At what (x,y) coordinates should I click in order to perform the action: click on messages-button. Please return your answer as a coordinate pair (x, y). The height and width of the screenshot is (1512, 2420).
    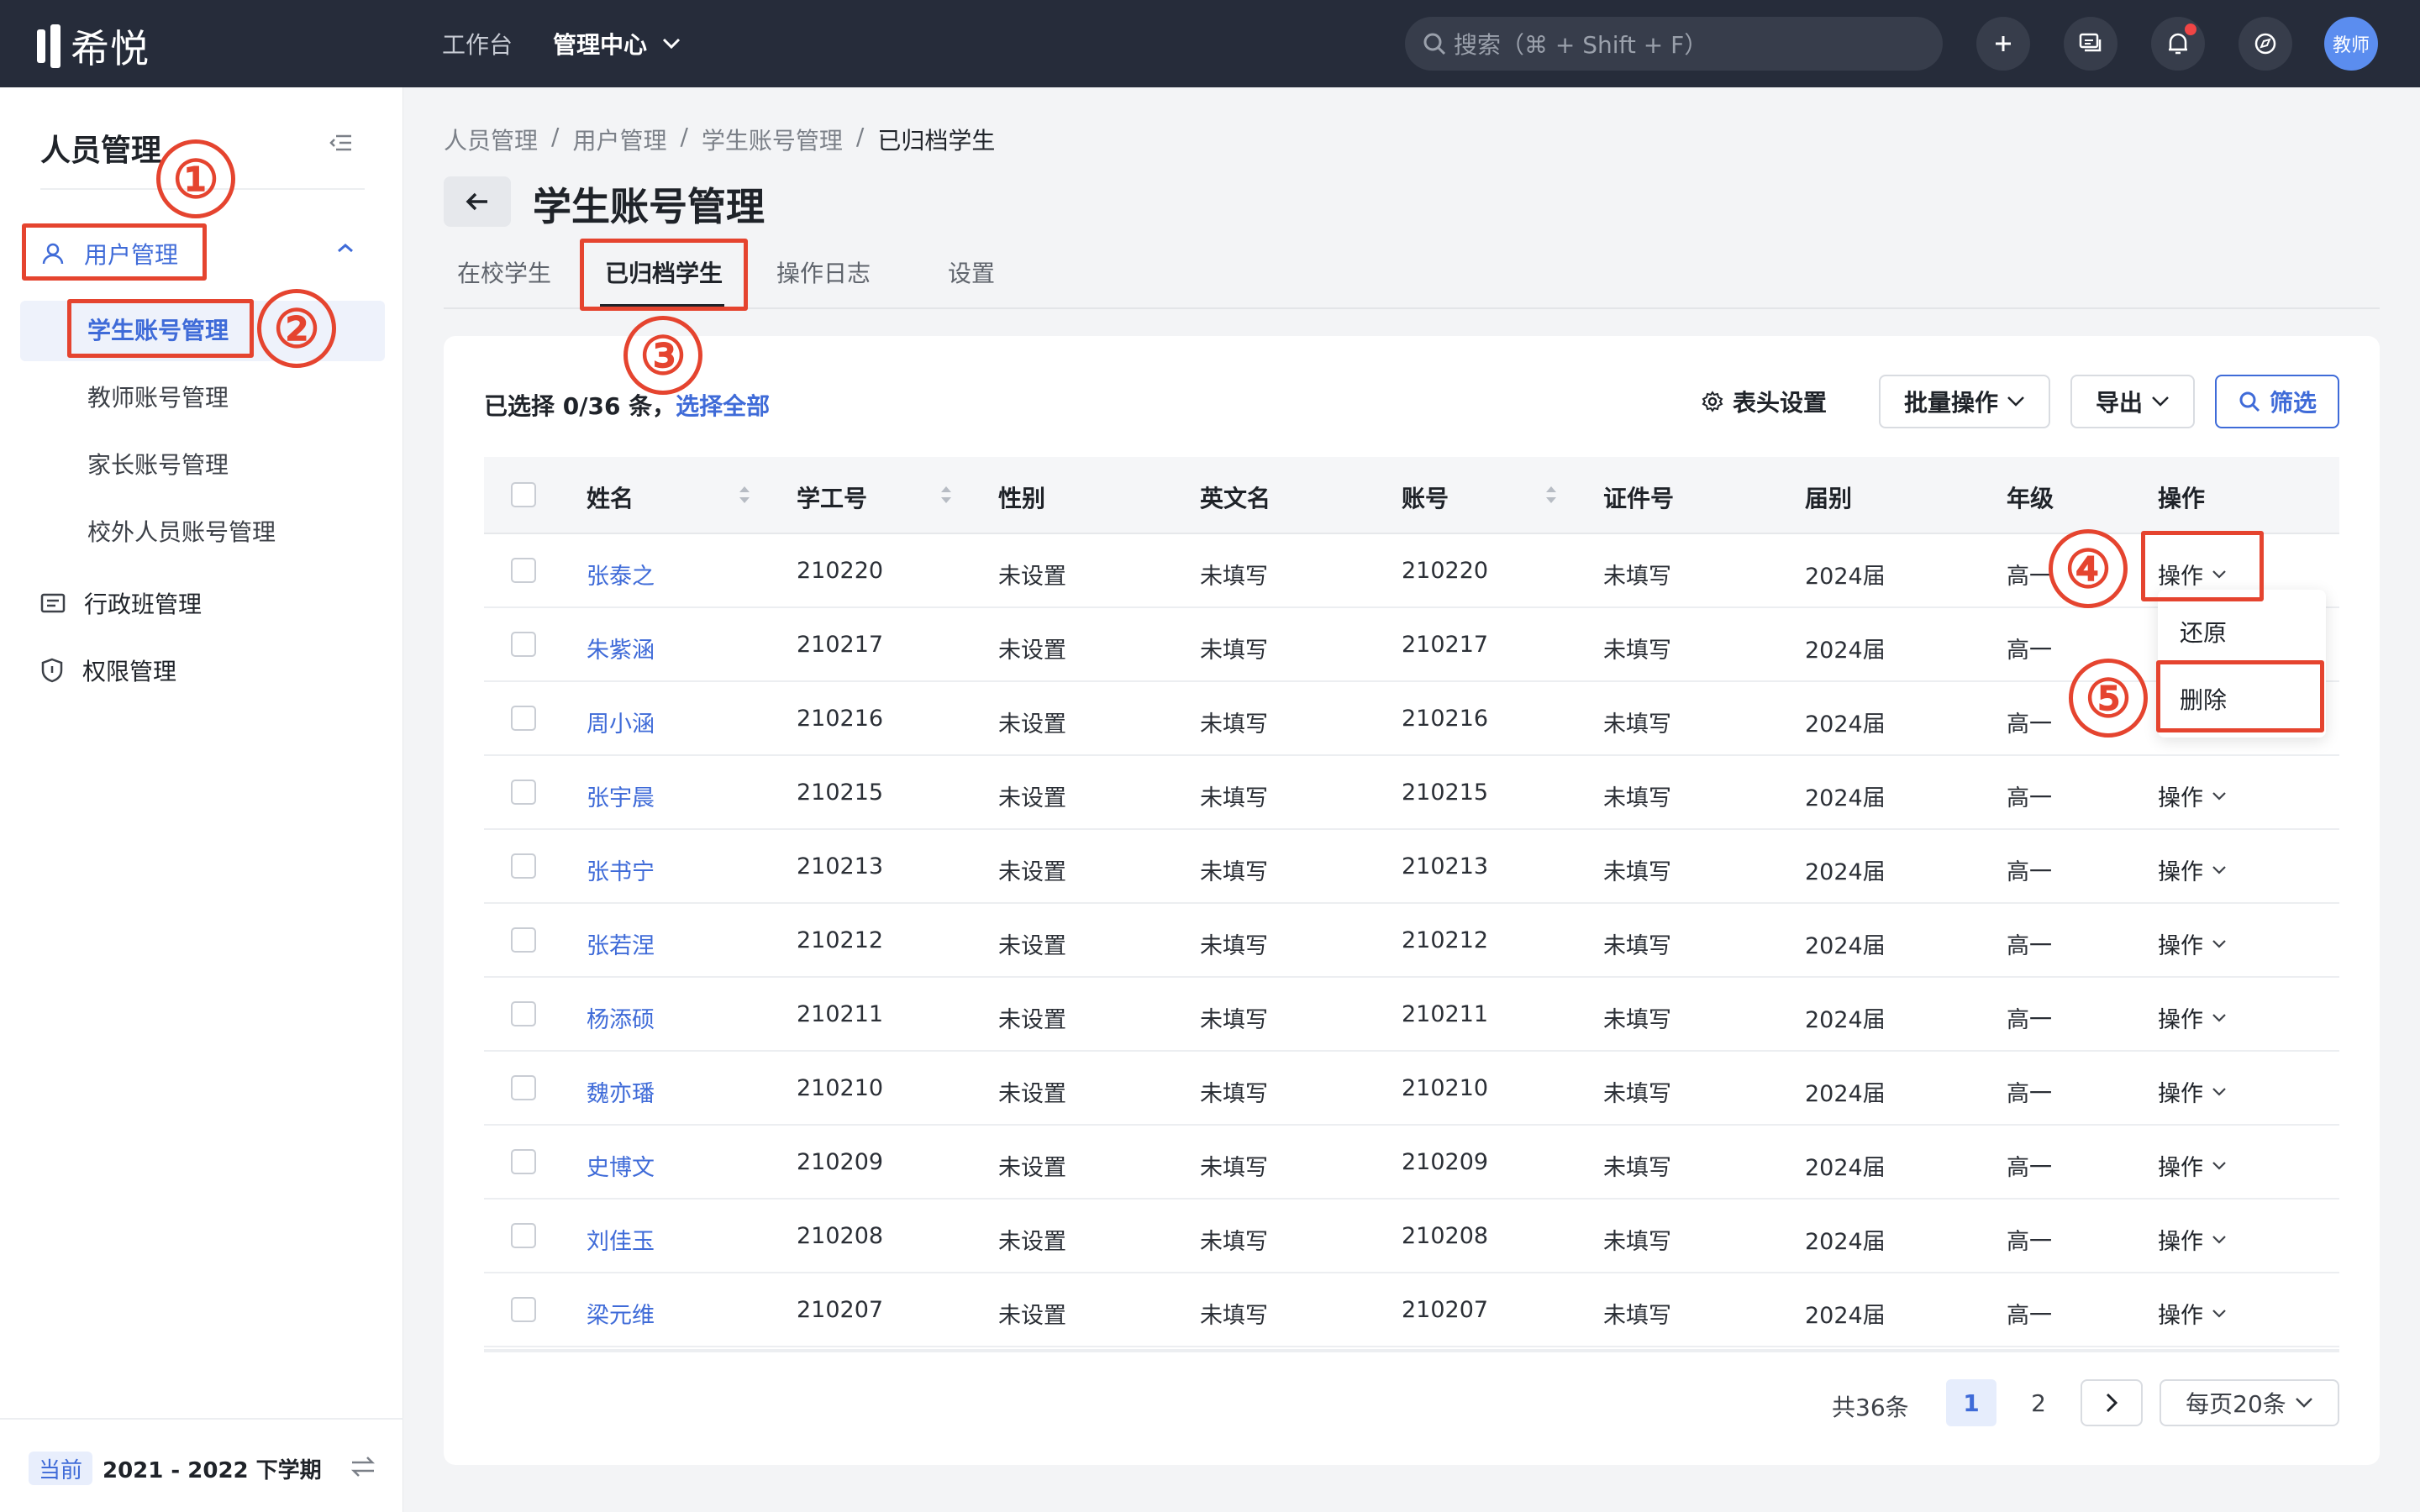
    Looking at the image, I should click on (2091, 44).